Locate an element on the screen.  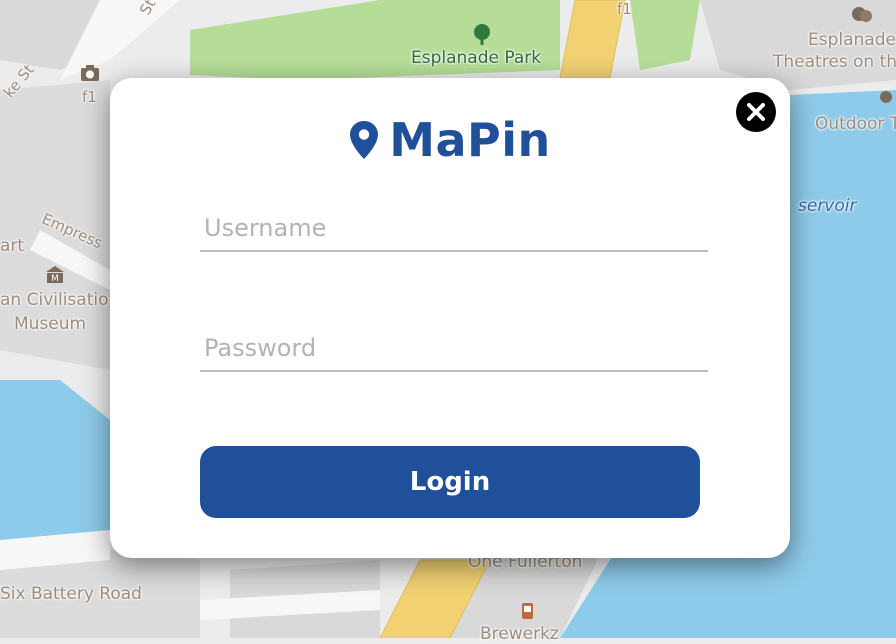
username-input is located at coordinates (454, 228).